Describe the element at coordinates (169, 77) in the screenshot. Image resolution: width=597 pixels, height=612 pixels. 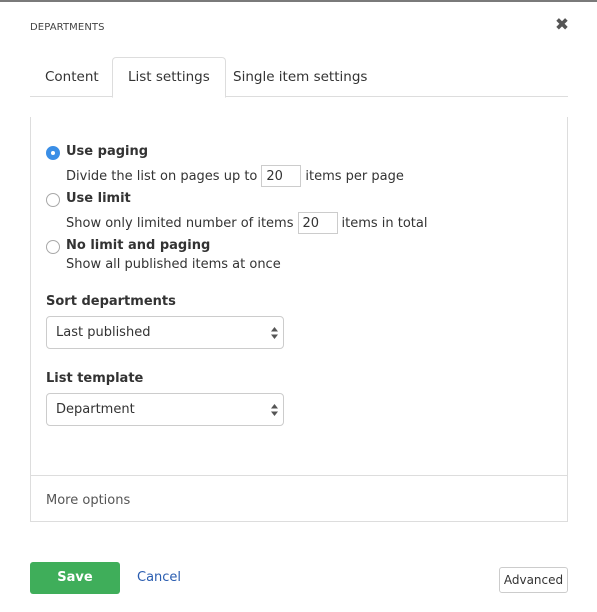
I see `tab-list-settings: List settings` at that location.